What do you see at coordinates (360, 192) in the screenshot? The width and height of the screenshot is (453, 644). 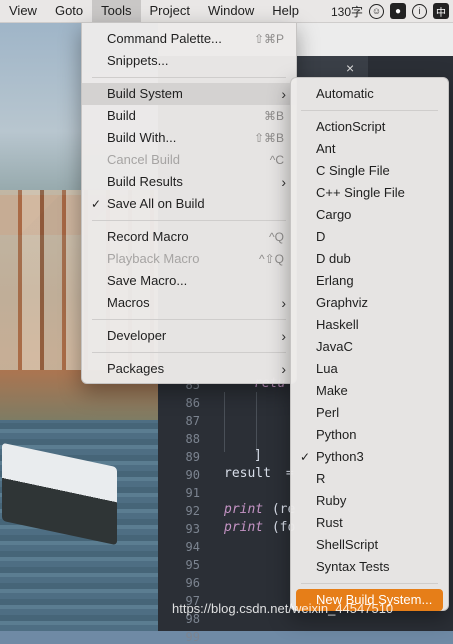 I see `menu-item-label: C++ Single File` at bounding box center [360, 192].